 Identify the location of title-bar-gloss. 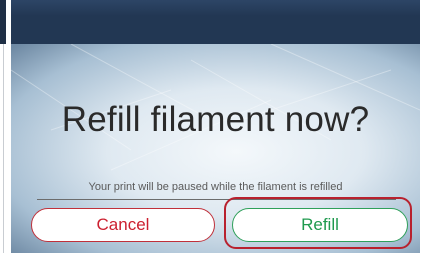
(215, 8).